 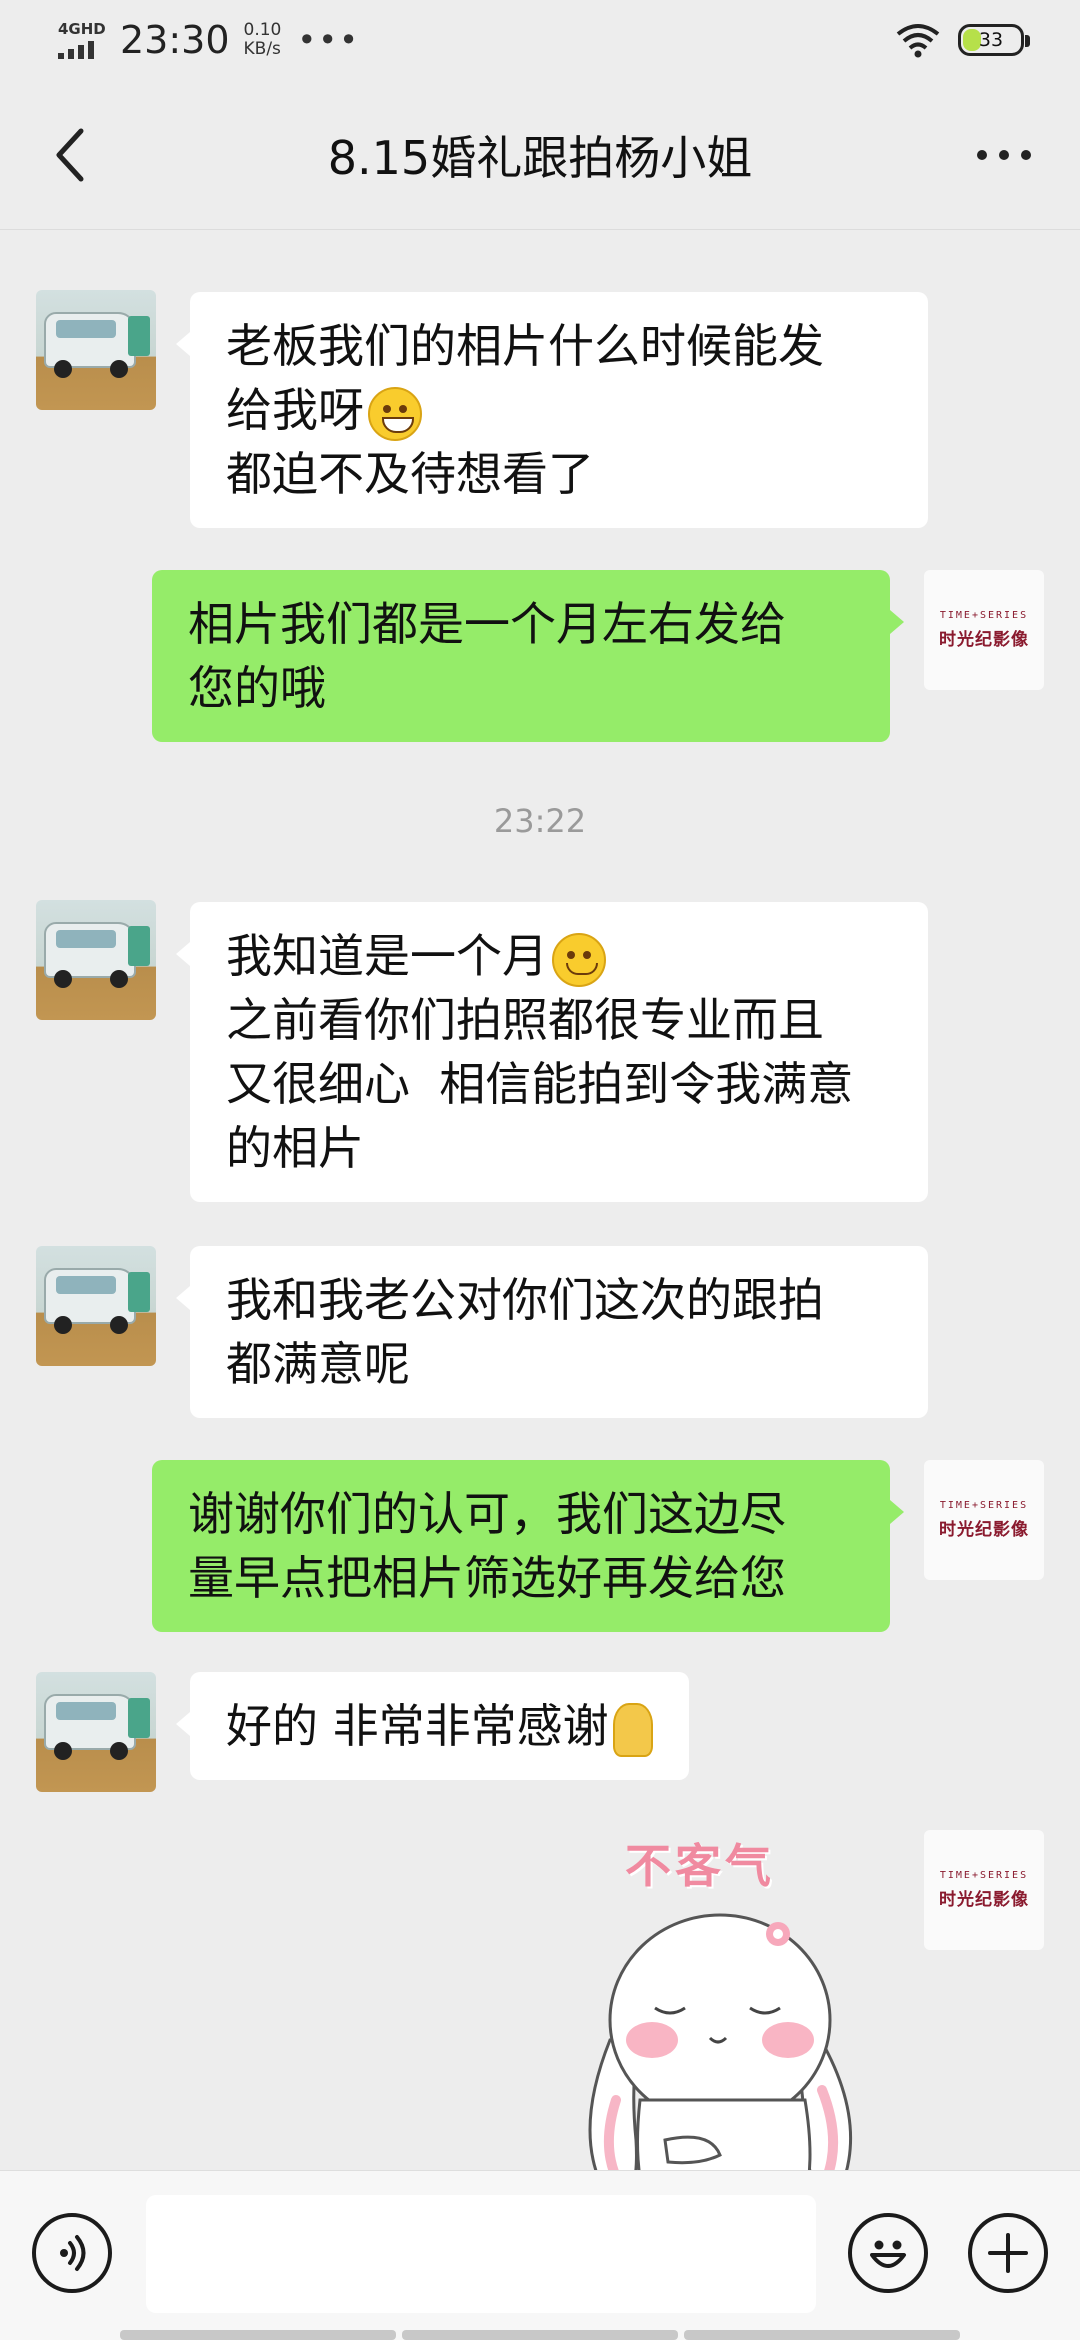 What do you see at coordinates (540, 158) in the screenshot?
I see `chat-title: 8.15婚礼跟拍杨小姐` at bounding box center [540, 158].